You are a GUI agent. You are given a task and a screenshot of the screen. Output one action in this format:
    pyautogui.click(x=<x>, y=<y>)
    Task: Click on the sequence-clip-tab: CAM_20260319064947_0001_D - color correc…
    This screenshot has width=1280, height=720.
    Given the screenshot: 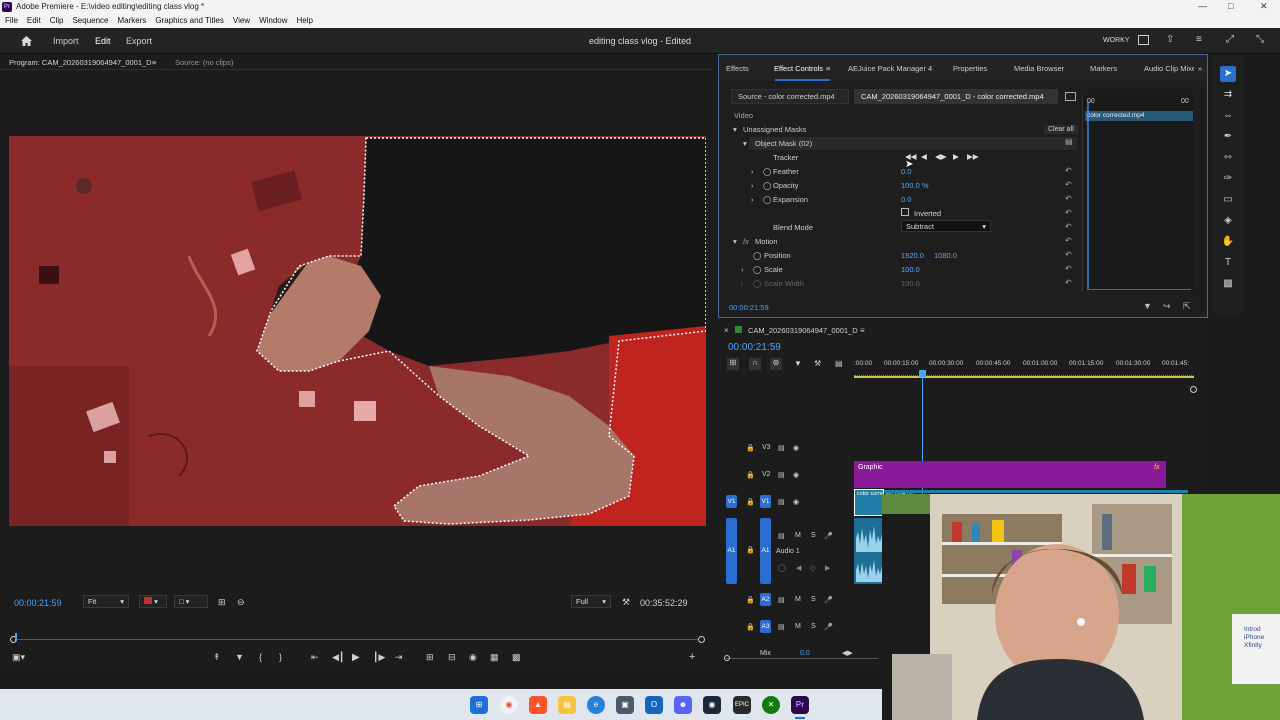 What is the action you would take?
    pyautogui.click(x=956, y=96)
    